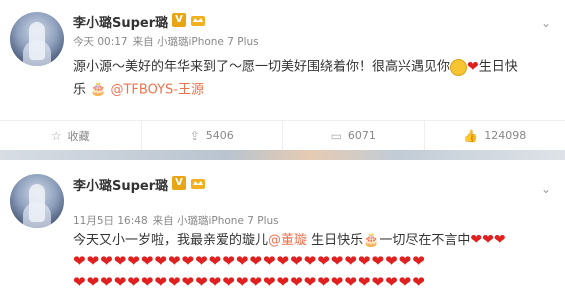  What do you see at coordinates (498, 67) in the screenshot?
I see `content-text: 生日快` at bounding box center [498, 67].